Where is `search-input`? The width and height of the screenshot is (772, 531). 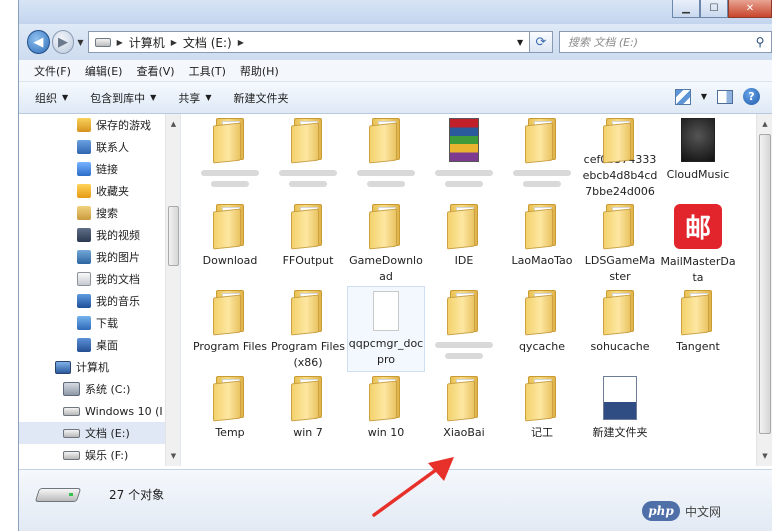
search-input is located at coordinates (658, 42).